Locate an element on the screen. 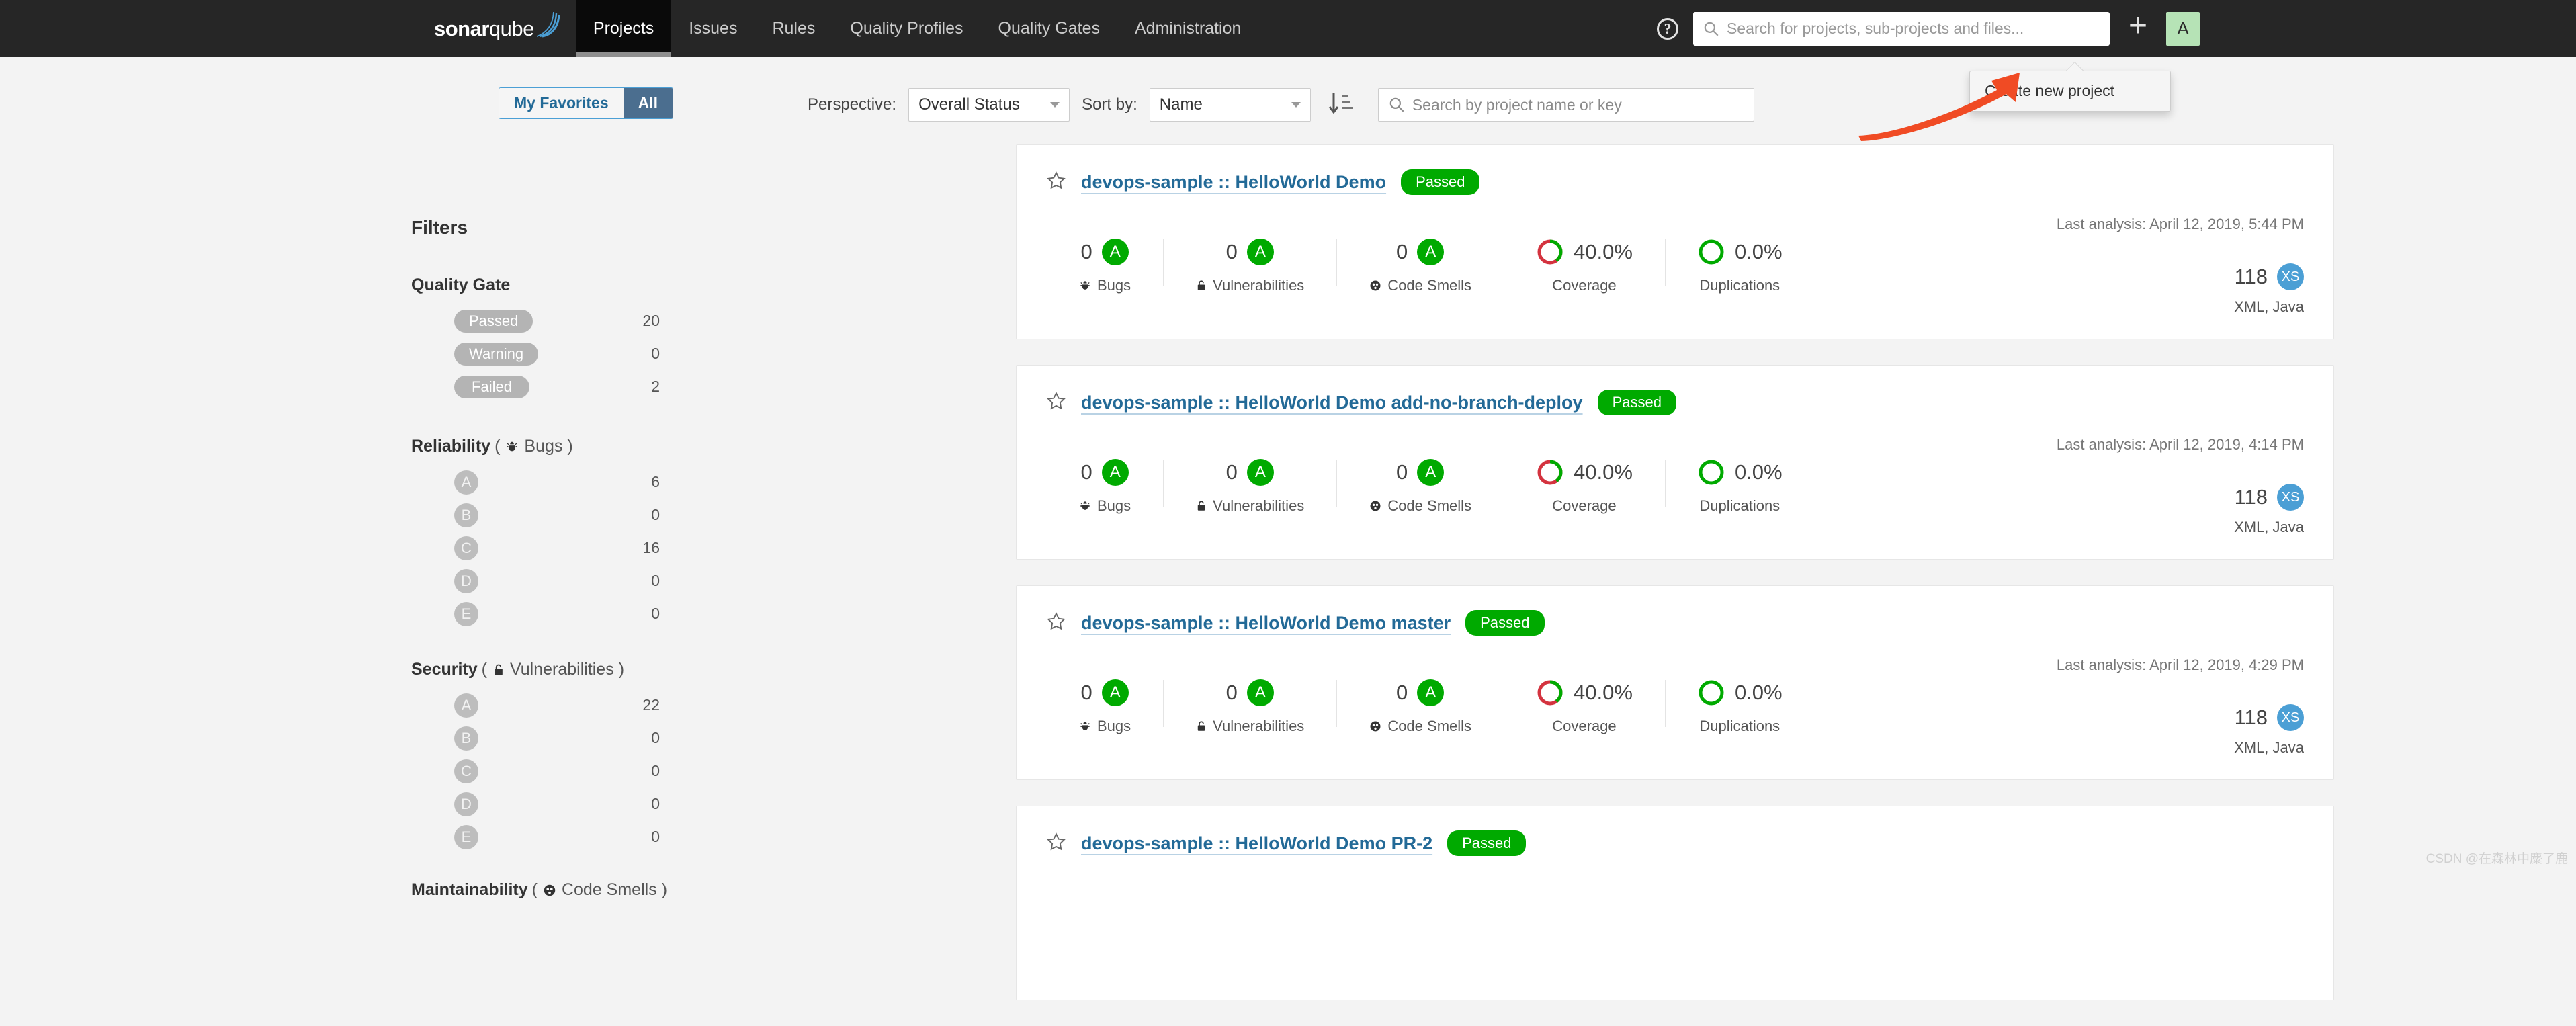 The height and width of the screenshot is (1026, 2576). sort-by-select: Name is located at coordinates (1230, 105).